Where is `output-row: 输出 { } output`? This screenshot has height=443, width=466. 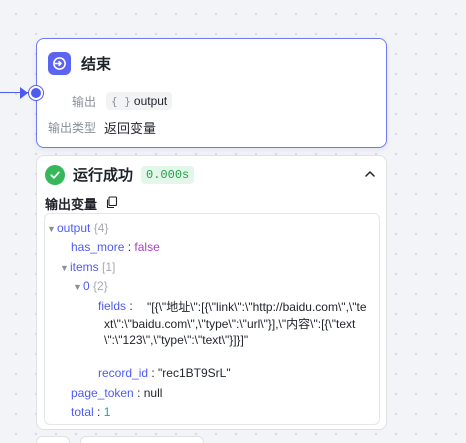
output-row: 输出 { } output is located at coordinates (122, 101).